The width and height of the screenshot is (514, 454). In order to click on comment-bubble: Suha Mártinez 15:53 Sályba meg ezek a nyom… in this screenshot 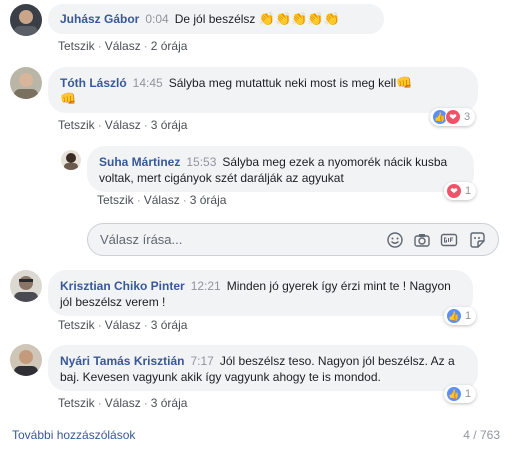, I will do `click(280, 169)`.